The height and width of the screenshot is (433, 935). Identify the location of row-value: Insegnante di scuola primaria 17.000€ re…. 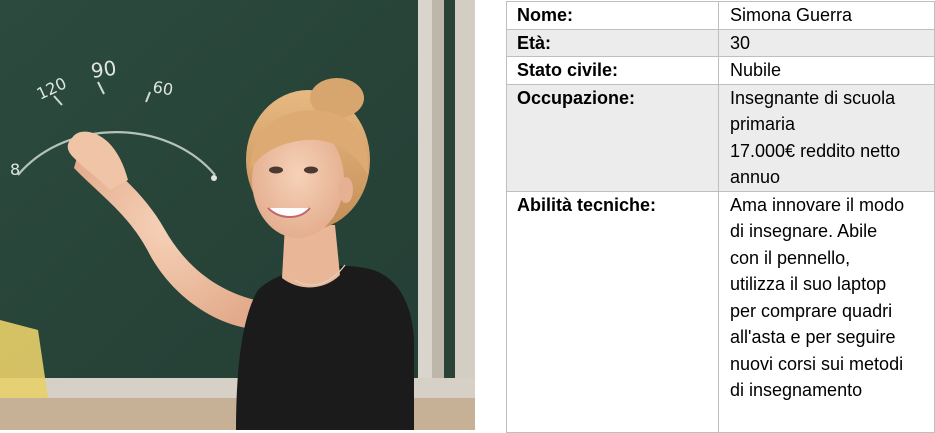
(826, 137).